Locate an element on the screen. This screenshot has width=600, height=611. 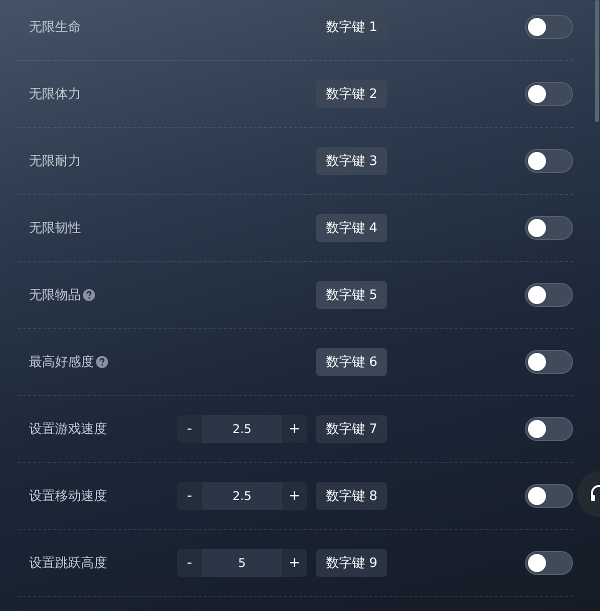
option-label: 无限体力 is located at coordinates (55, 94).